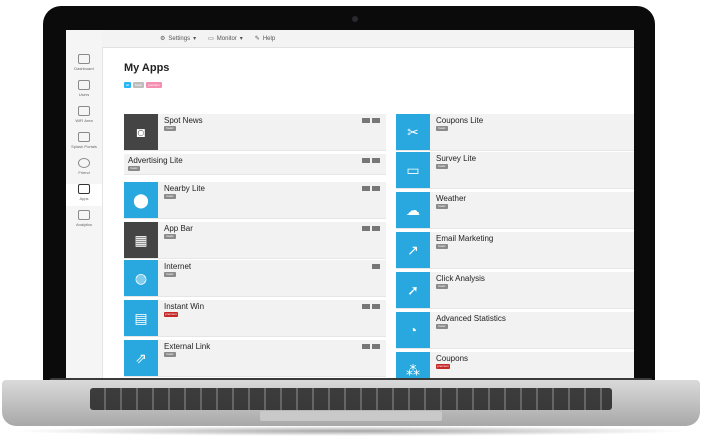 The height and width of the screenshot is (441, 702). What do you see at coordinates (515, 330) in the screenshot?
I see `app-card-advanced-statistics: ◔ Advanced Statistics basic` at bounding box center [515, 330].